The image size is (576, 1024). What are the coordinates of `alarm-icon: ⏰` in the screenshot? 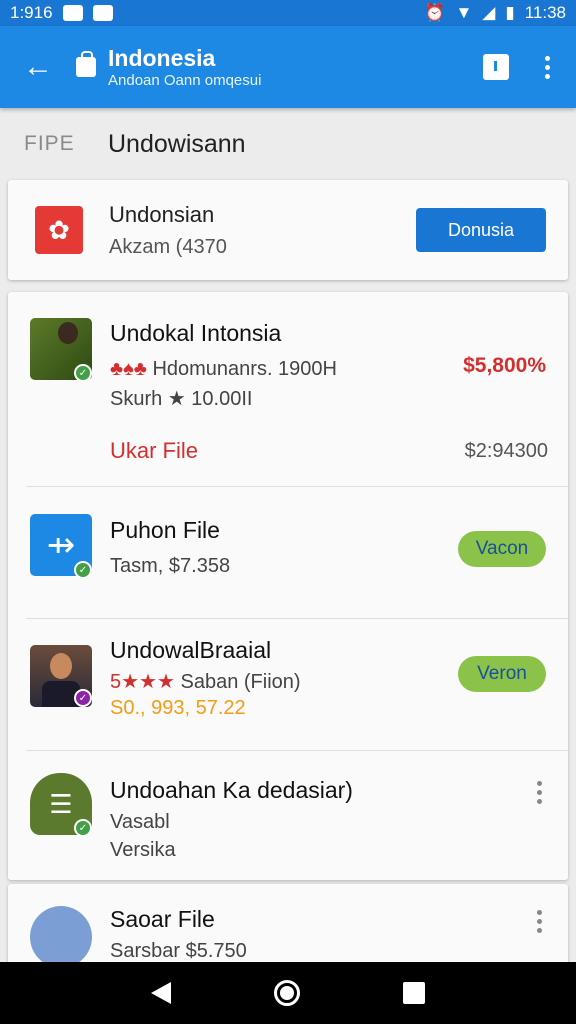 It's located at (435, 12).